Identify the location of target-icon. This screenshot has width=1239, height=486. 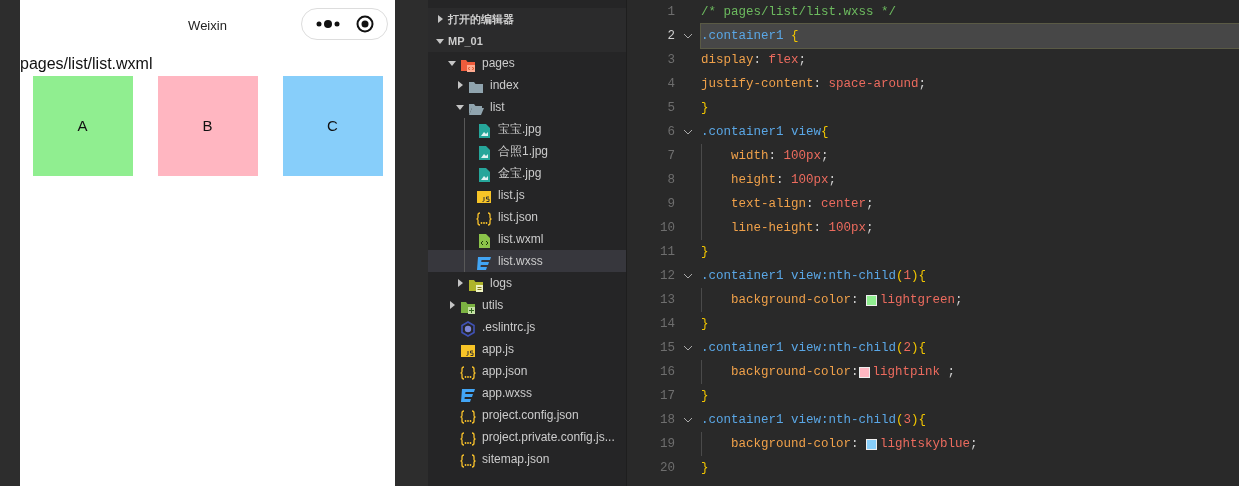
(364, 24).